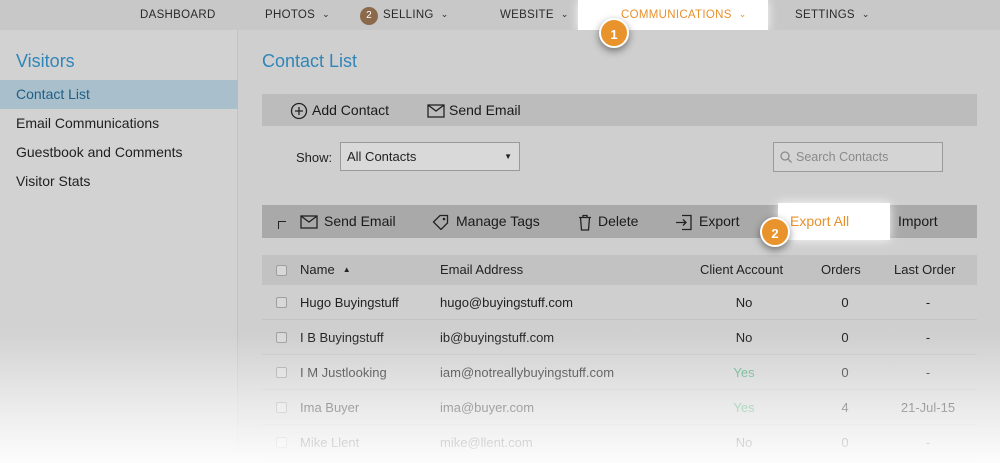  I want to click on send-email-label: Send Email, so click(360, 221).